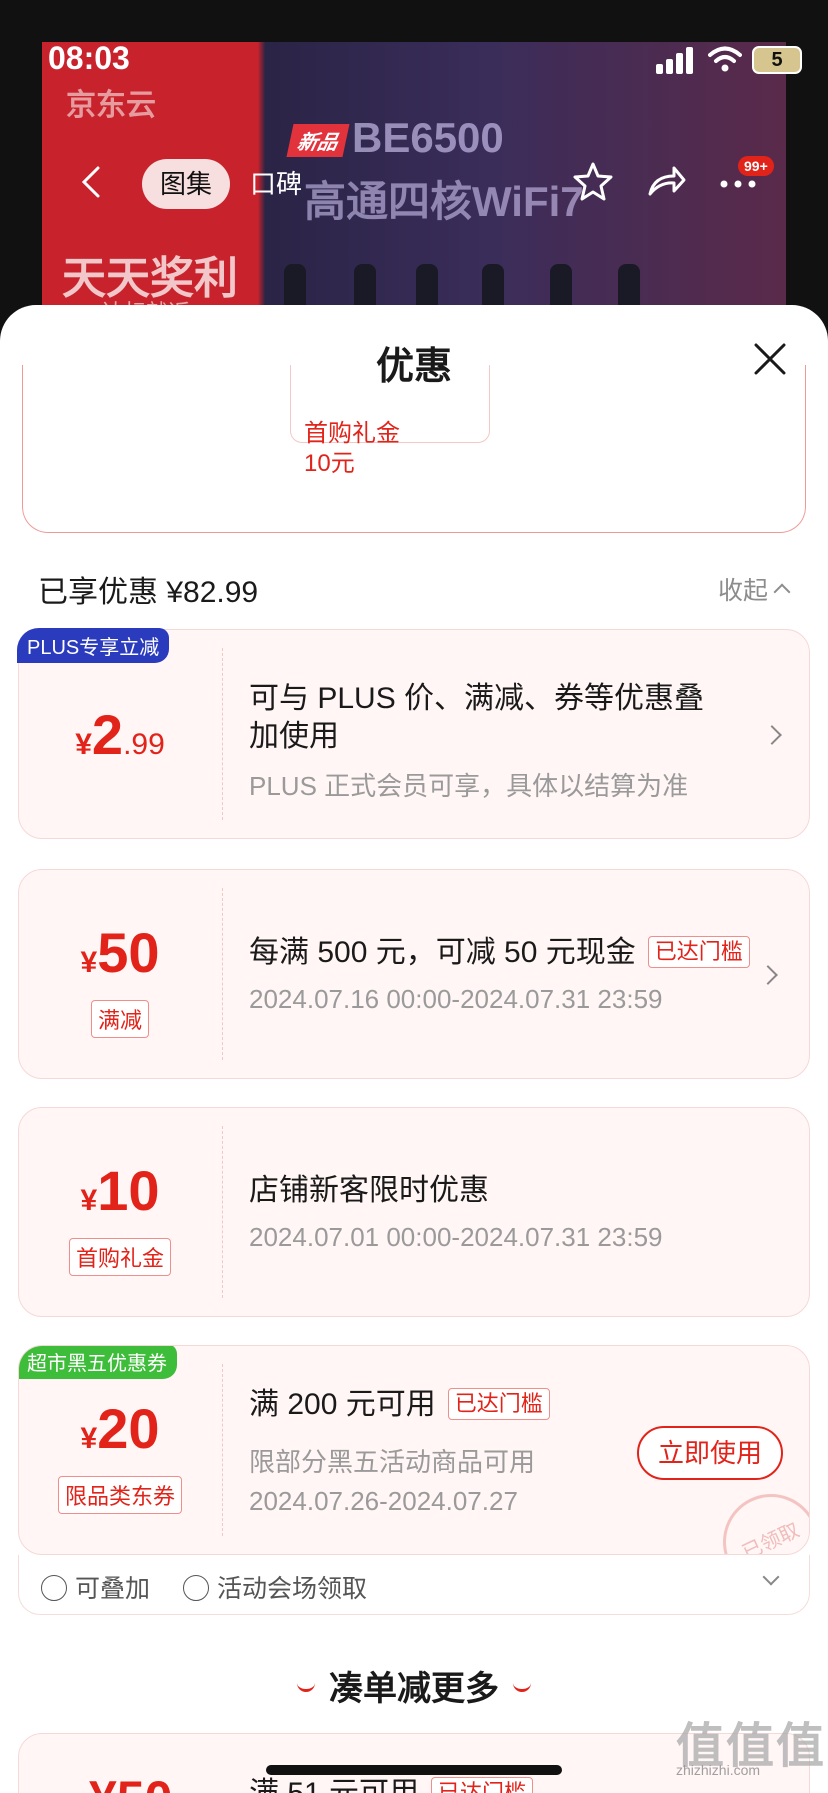 The height and width of the screenshot is (1793, 828). I want to click on card-restriction: 限部分黑五活动商品可用, so click(392, 1462).